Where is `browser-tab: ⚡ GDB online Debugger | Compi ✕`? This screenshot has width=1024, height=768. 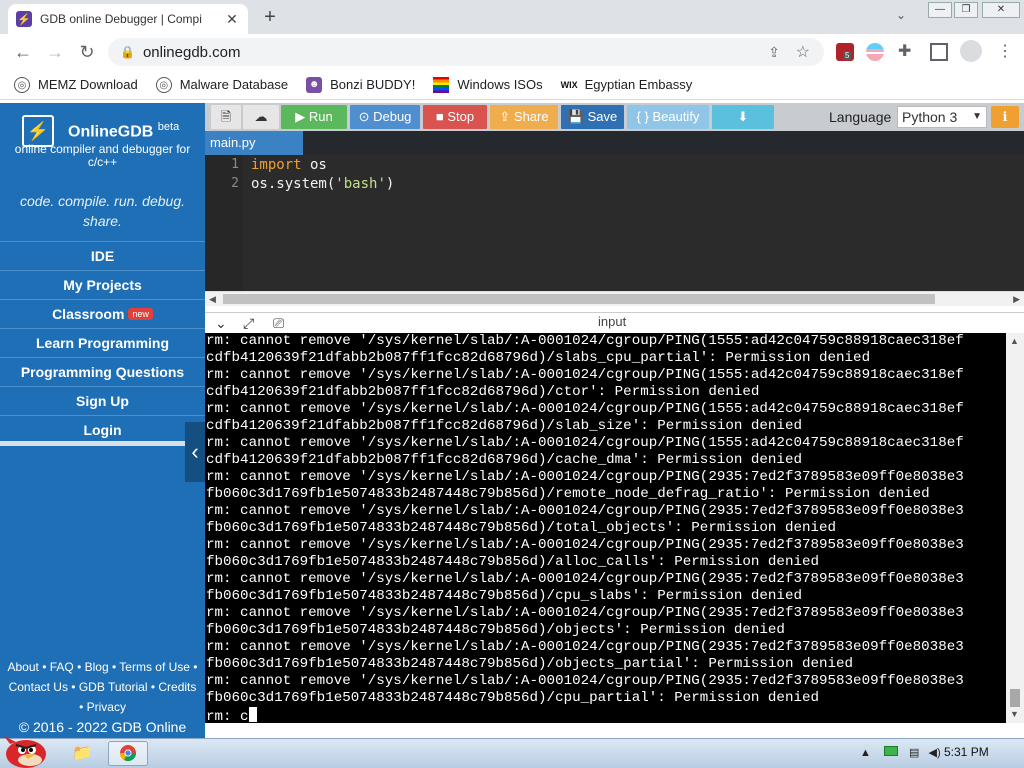
browser-tab: ⚡ GDB online Debugger | Compi ✕ is located at coordinates (128, 19).